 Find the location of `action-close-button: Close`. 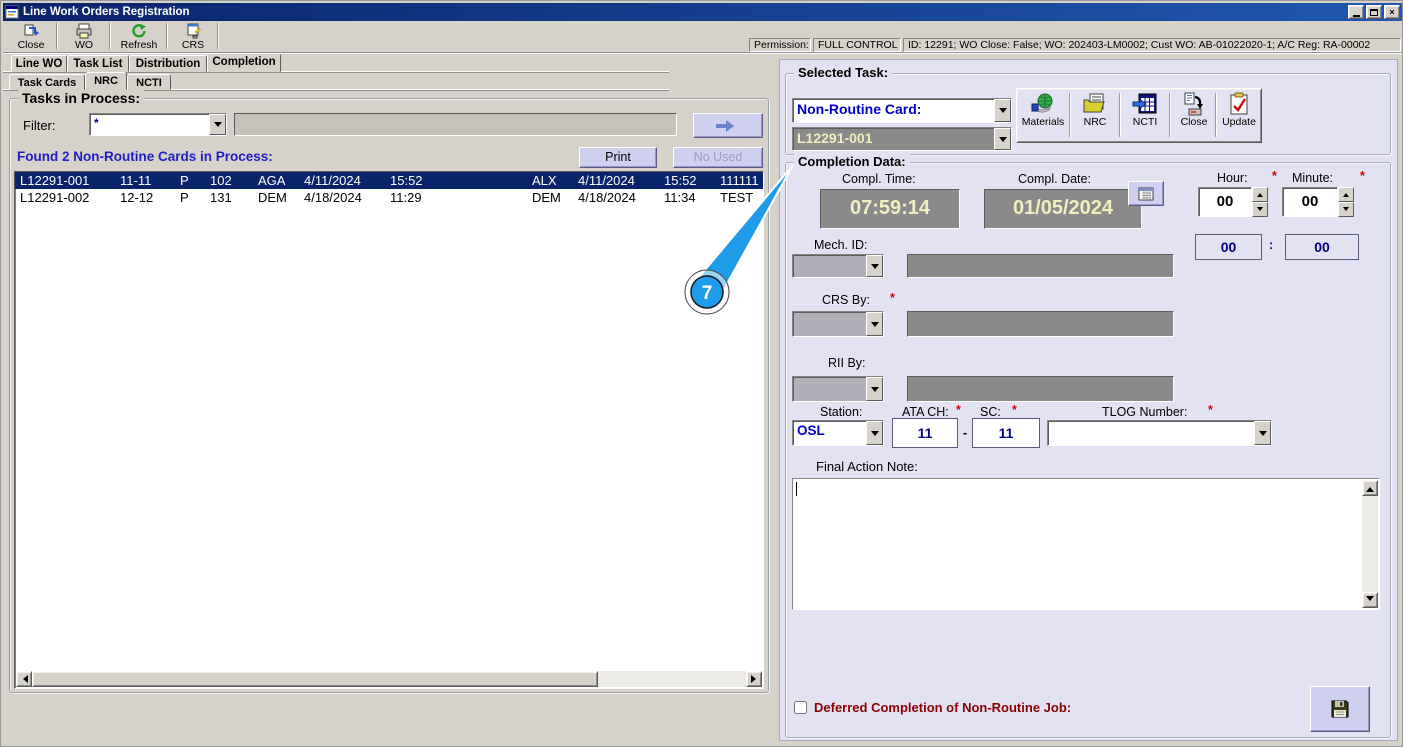

action-close-button: Close is located at coordinates (1194, 116).